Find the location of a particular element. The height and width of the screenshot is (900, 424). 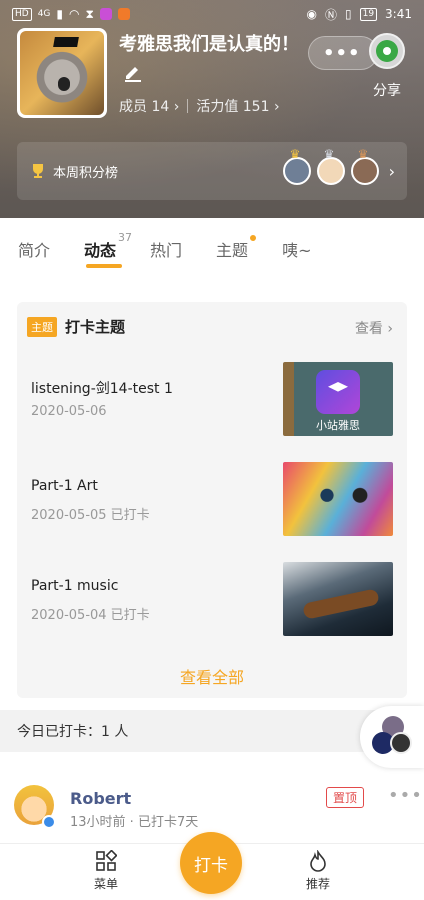

wifi-icon: ◠ is located at coordinates (74, 14).